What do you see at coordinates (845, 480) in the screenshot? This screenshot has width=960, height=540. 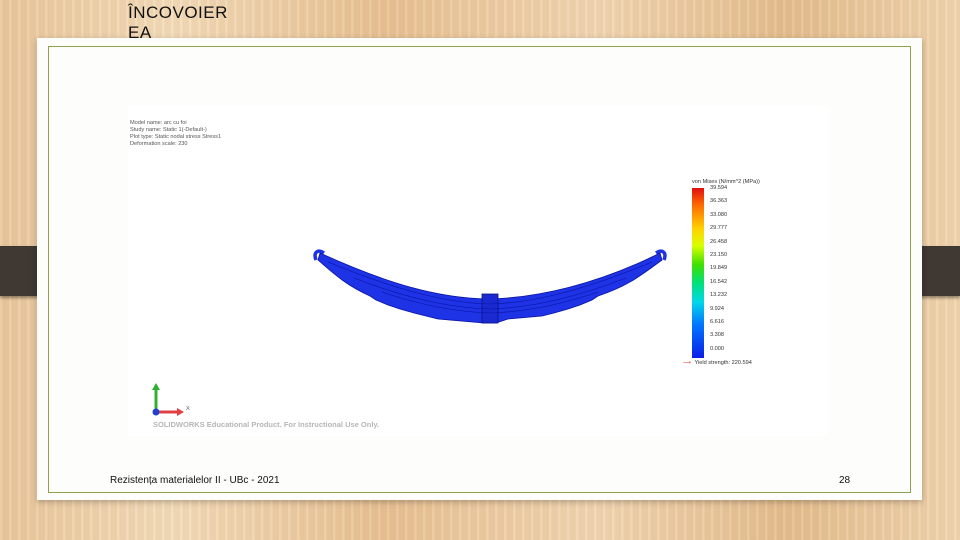 I see `page-number: 28` at bounding box center [845, 480].